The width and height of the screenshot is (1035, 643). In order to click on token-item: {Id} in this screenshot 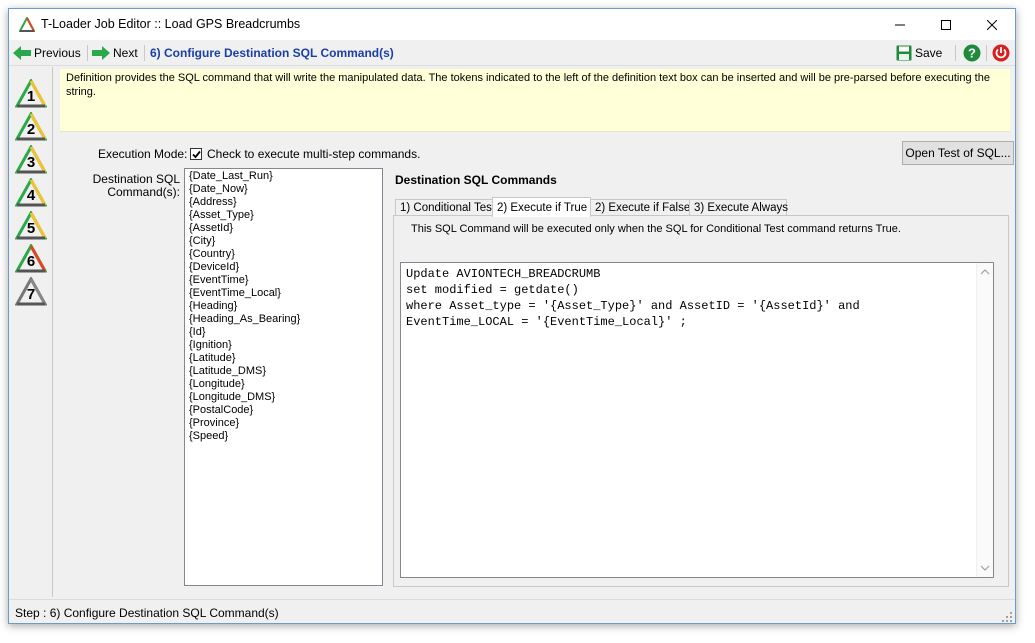, I will do `click(283, 332)`.